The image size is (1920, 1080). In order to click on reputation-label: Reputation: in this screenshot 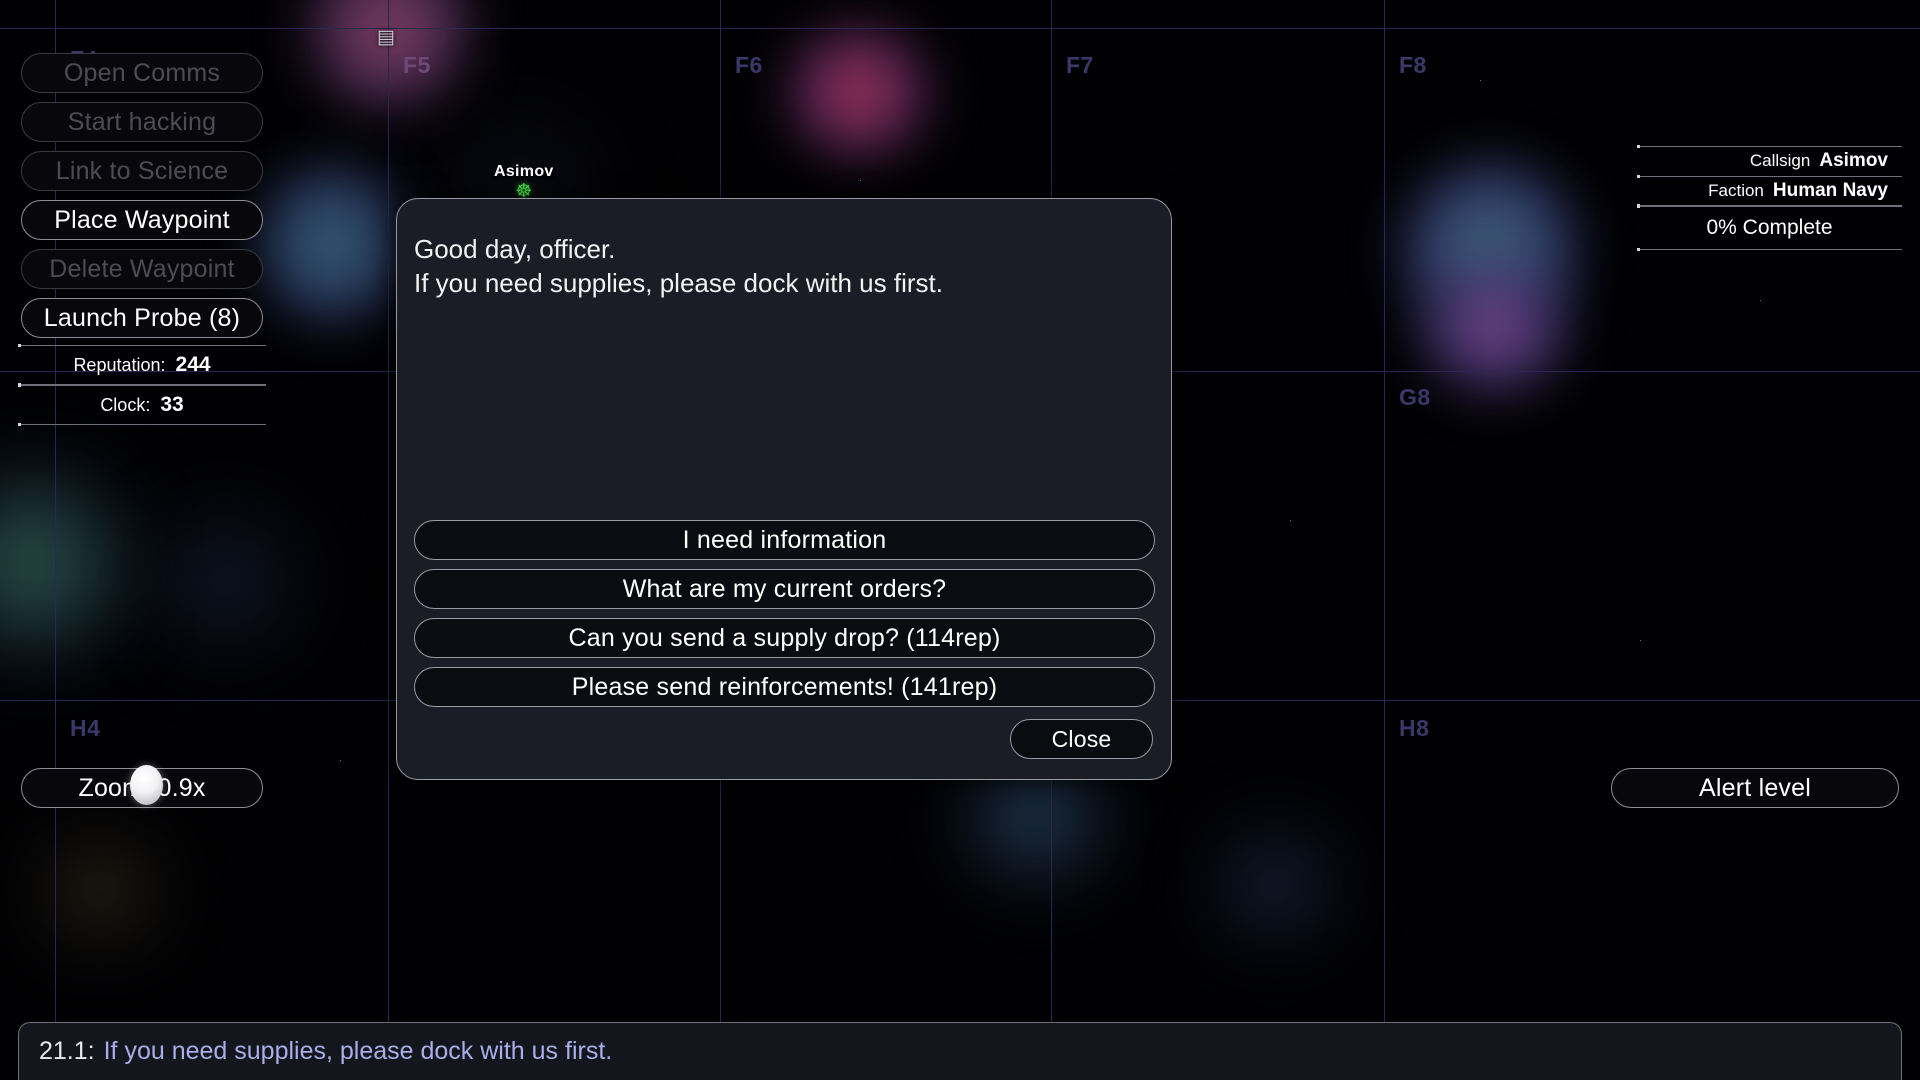, I will do `click(119, 364)`.